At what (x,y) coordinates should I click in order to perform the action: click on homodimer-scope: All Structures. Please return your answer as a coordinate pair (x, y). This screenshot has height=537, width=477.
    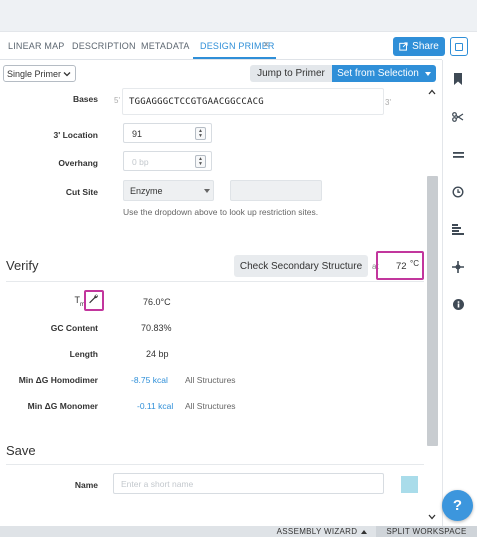
    Looking at the image, I should click on (210, 380).